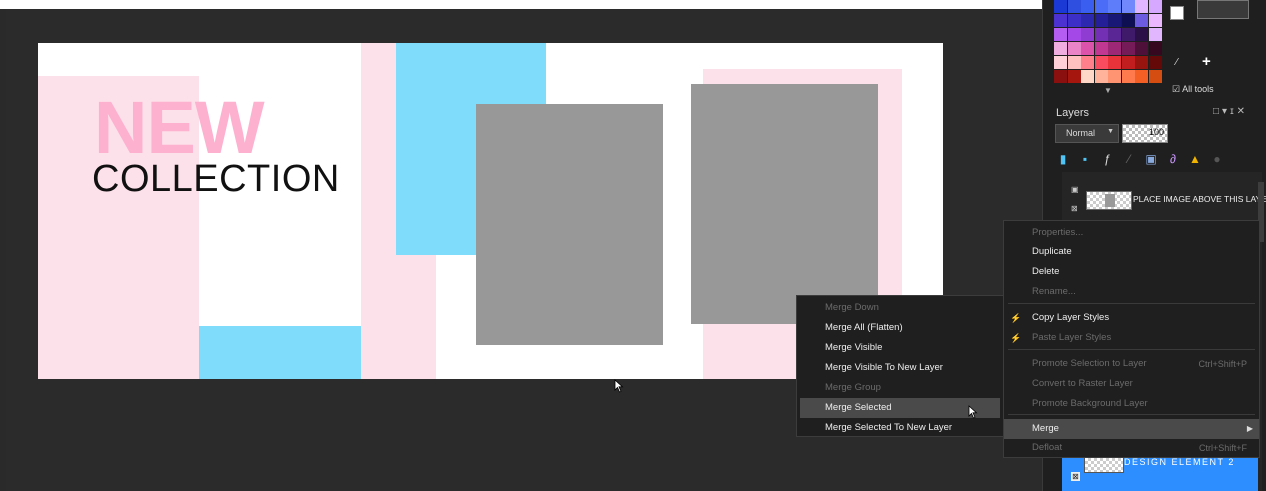 The width and height of the screenshot is (1266, 491). Describe the element at coordinates (889, 427) in the screenshot. I see `menu-item-label: Merge Selected To New Layer` at that location.